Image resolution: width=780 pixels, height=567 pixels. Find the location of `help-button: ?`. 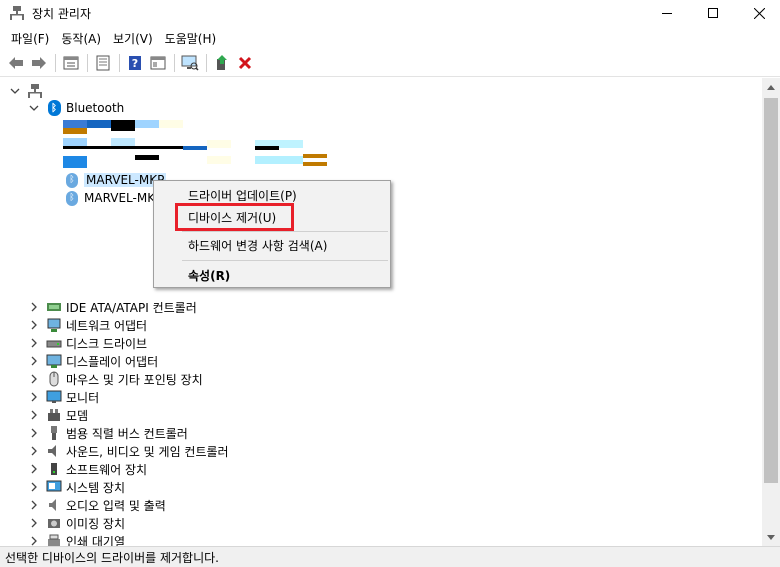

help-button: ? is located at coordinates (135, 63).